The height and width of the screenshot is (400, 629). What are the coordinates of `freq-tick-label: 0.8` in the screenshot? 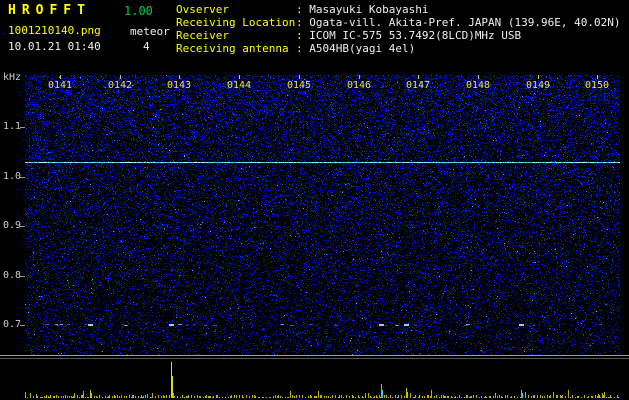 It's located at (12, 275).